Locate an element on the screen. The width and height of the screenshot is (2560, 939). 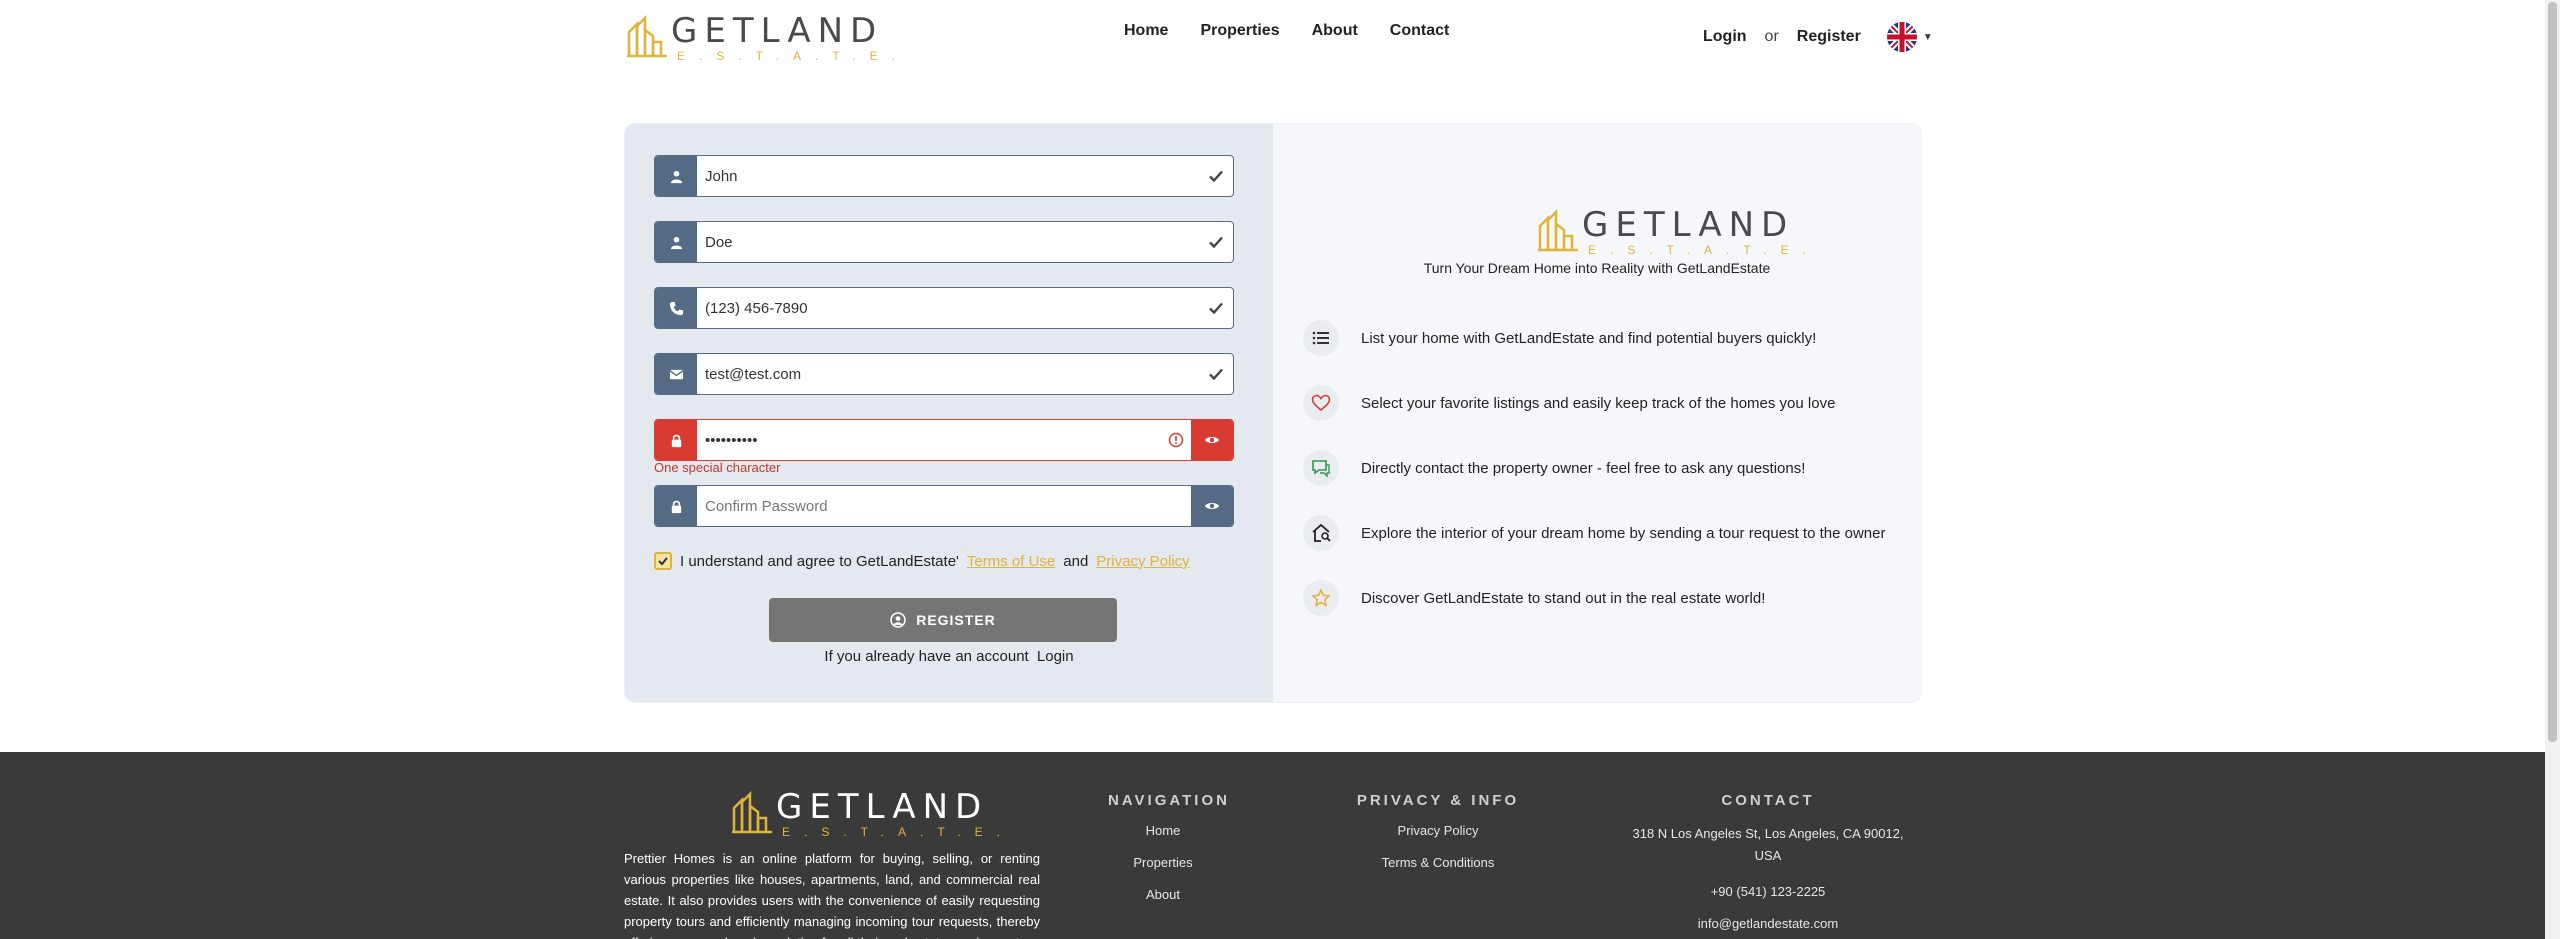
first-name-input is located at coordinates (948, 176).